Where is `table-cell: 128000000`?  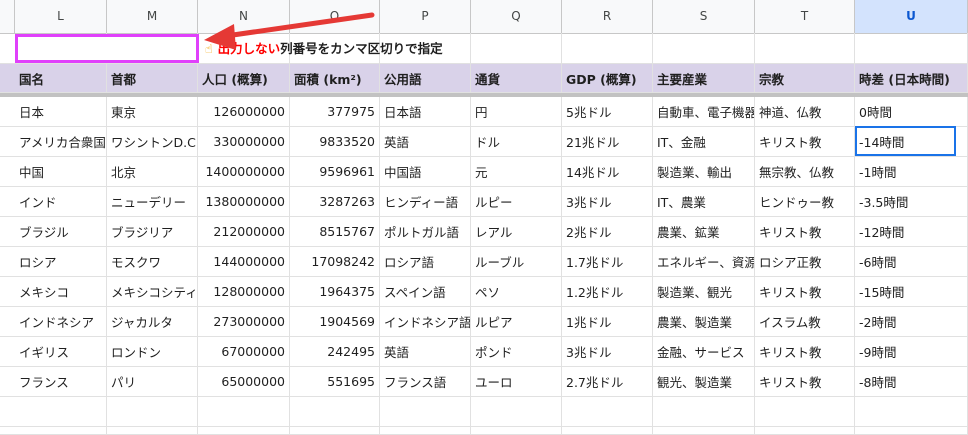 table-cell: 128000000 is located at coordinates (244, 291).